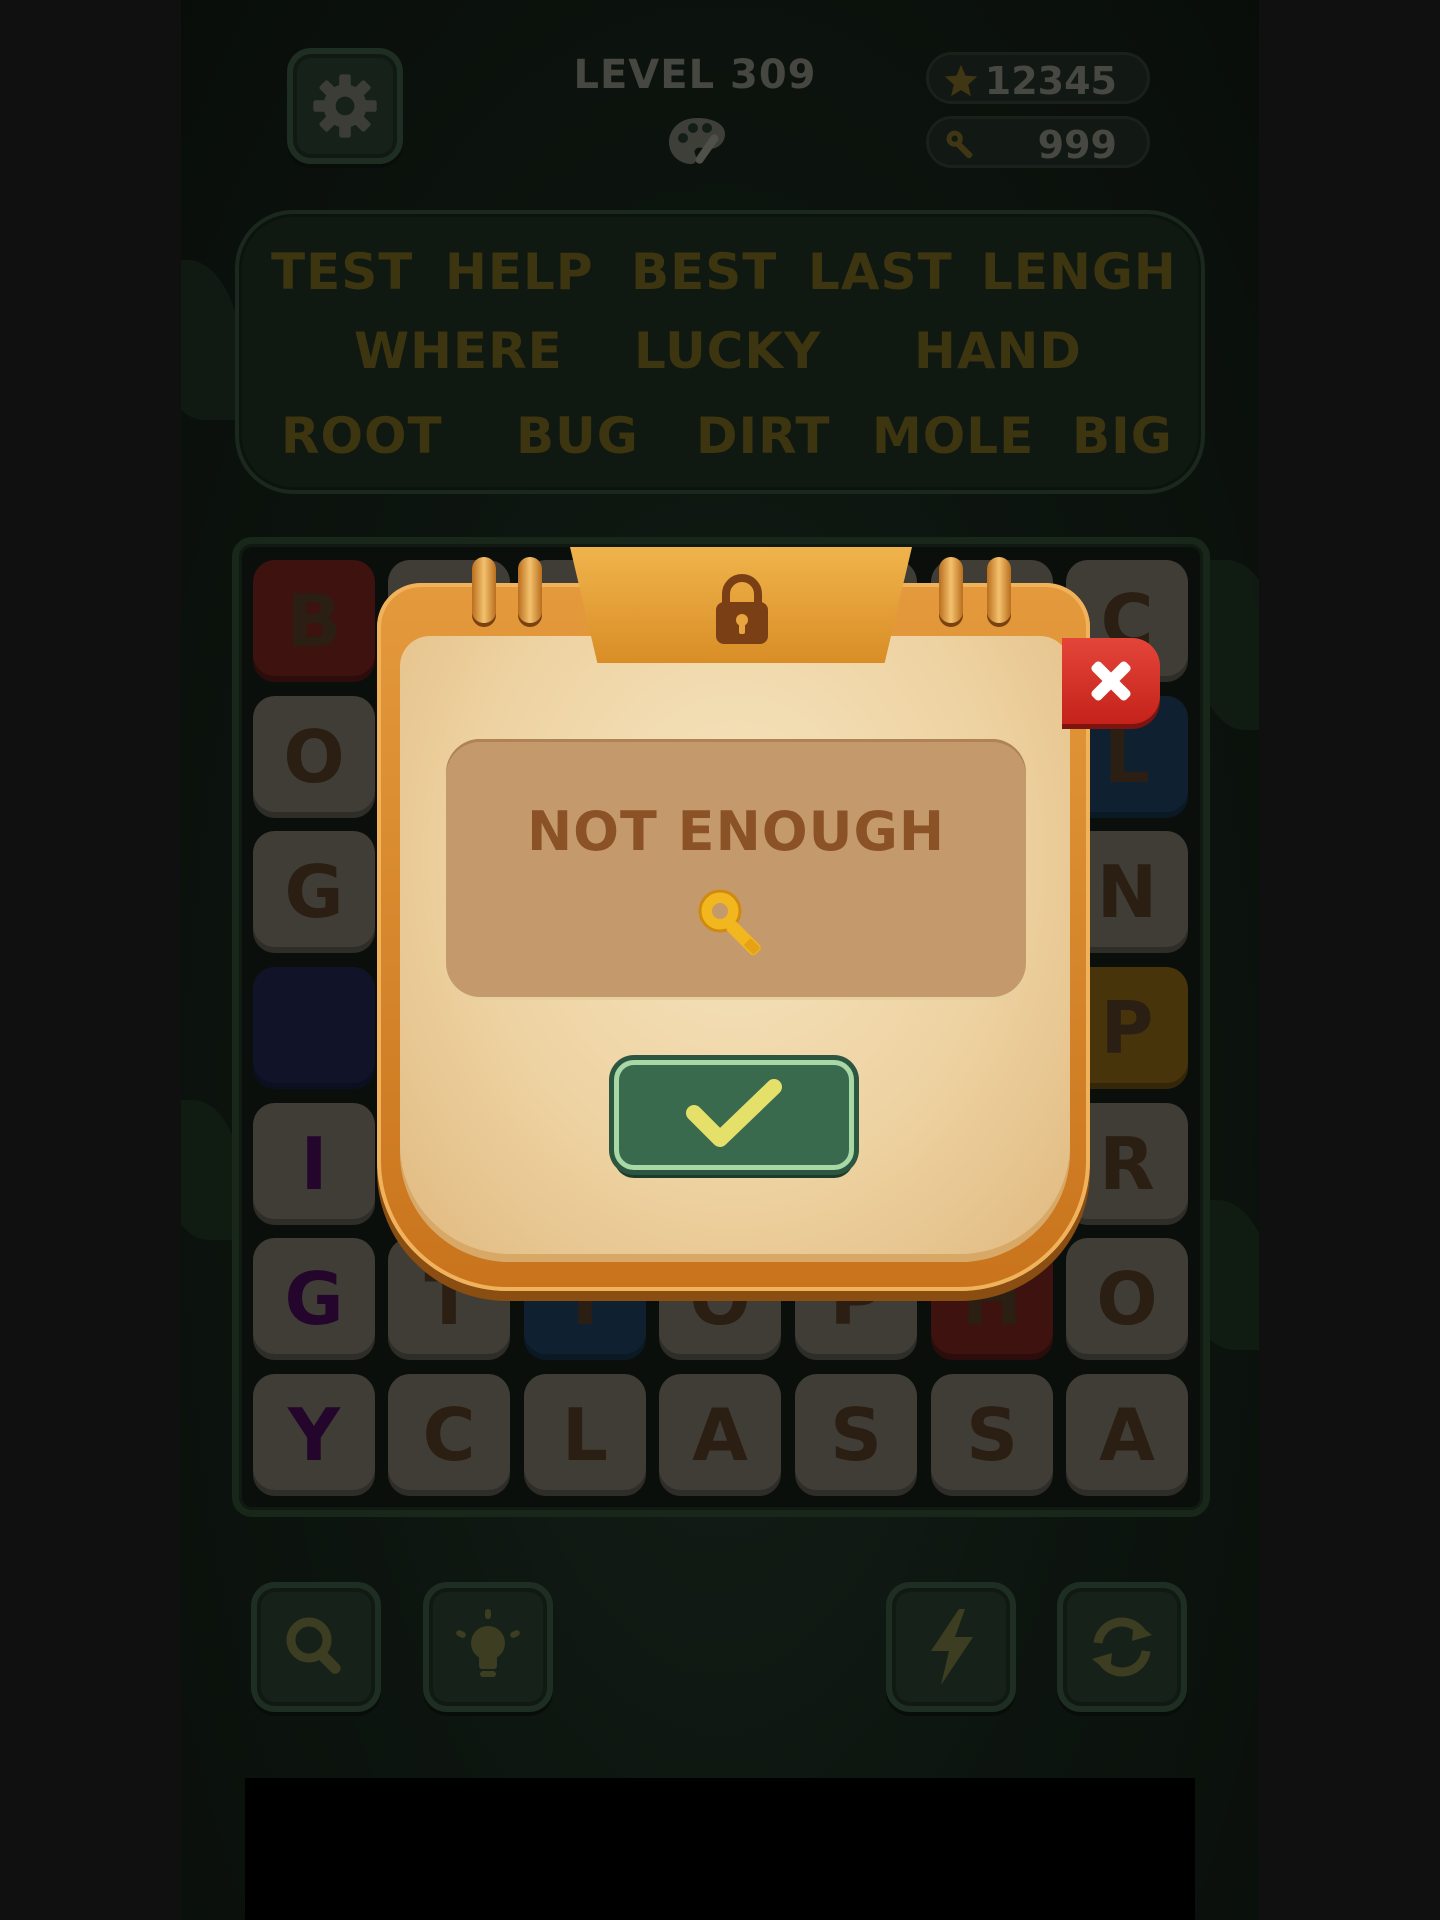 This screenshot has width=1440, height=1920. What do you see at coordinates (736, 831) in the screenshot?
I see `not-enough-message: NOT ENOUGH` at bounding box center [736, 831].